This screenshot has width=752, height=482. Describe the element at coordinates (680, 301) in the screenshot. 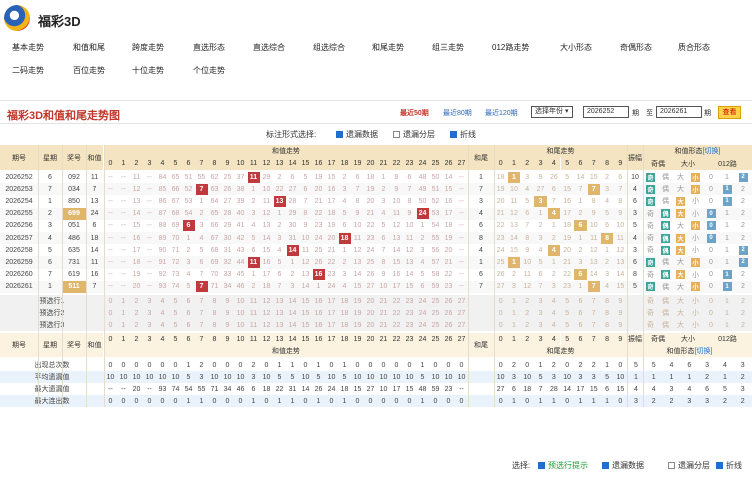

I see `preselect-bs: 大` at that location.